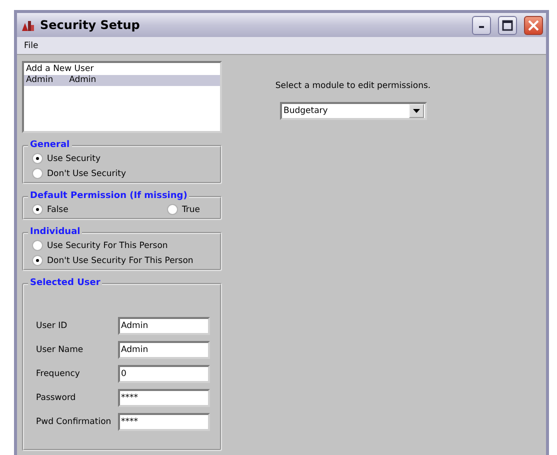 Image resolution: width=557 pixels, height=455 pixels. I want to click on app-icon, so click(28, 25).